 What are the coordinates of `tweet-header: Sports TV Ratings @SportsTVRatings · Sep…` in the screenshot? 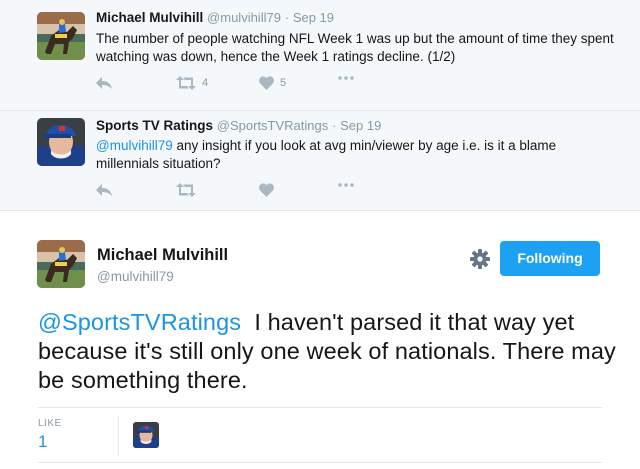 It's located at (238, 125).